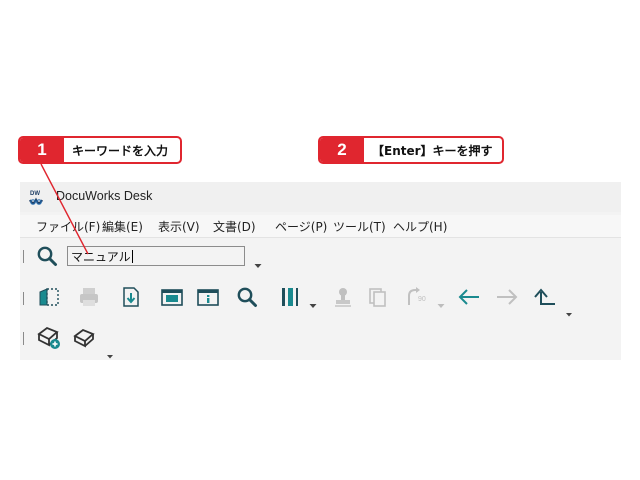 The image size is (640, 480). What do you see at coordinates (64, 209) in the screenshot?
I see `callout-pointer-line` at bounding box center [64, 209].